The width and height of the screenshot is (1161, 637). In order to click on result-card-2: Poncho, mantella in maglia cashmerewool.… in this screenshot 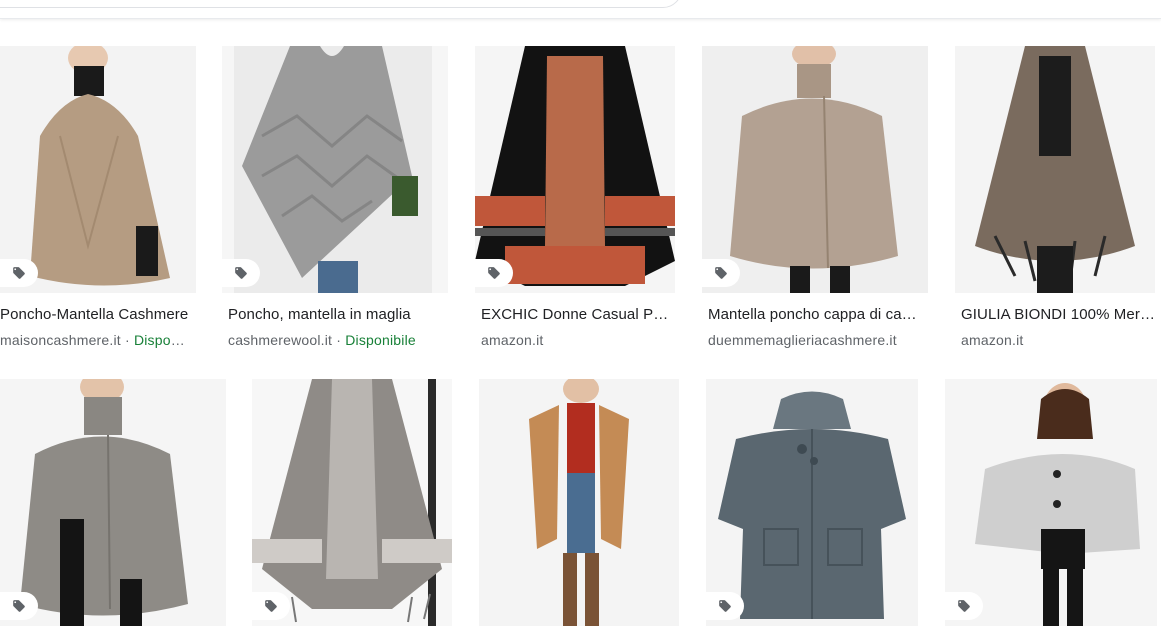, I will do `click(335, 198)`.